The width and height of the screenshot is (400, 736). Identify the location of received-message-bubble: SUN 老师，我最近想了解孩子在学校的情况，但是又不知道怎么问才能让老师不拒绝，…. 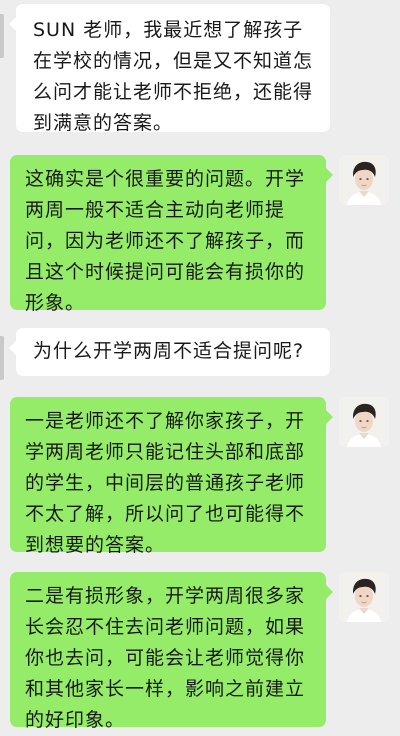
(169, 69).